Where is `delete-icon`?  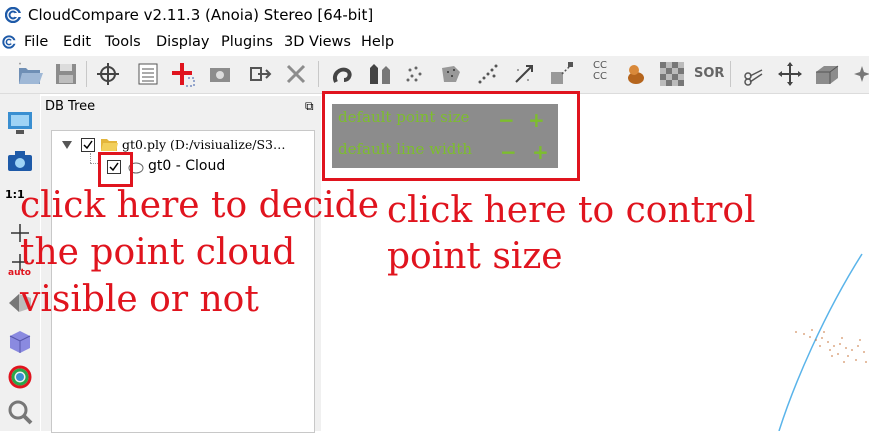
delete-icon is located at coordinates (296, 74).